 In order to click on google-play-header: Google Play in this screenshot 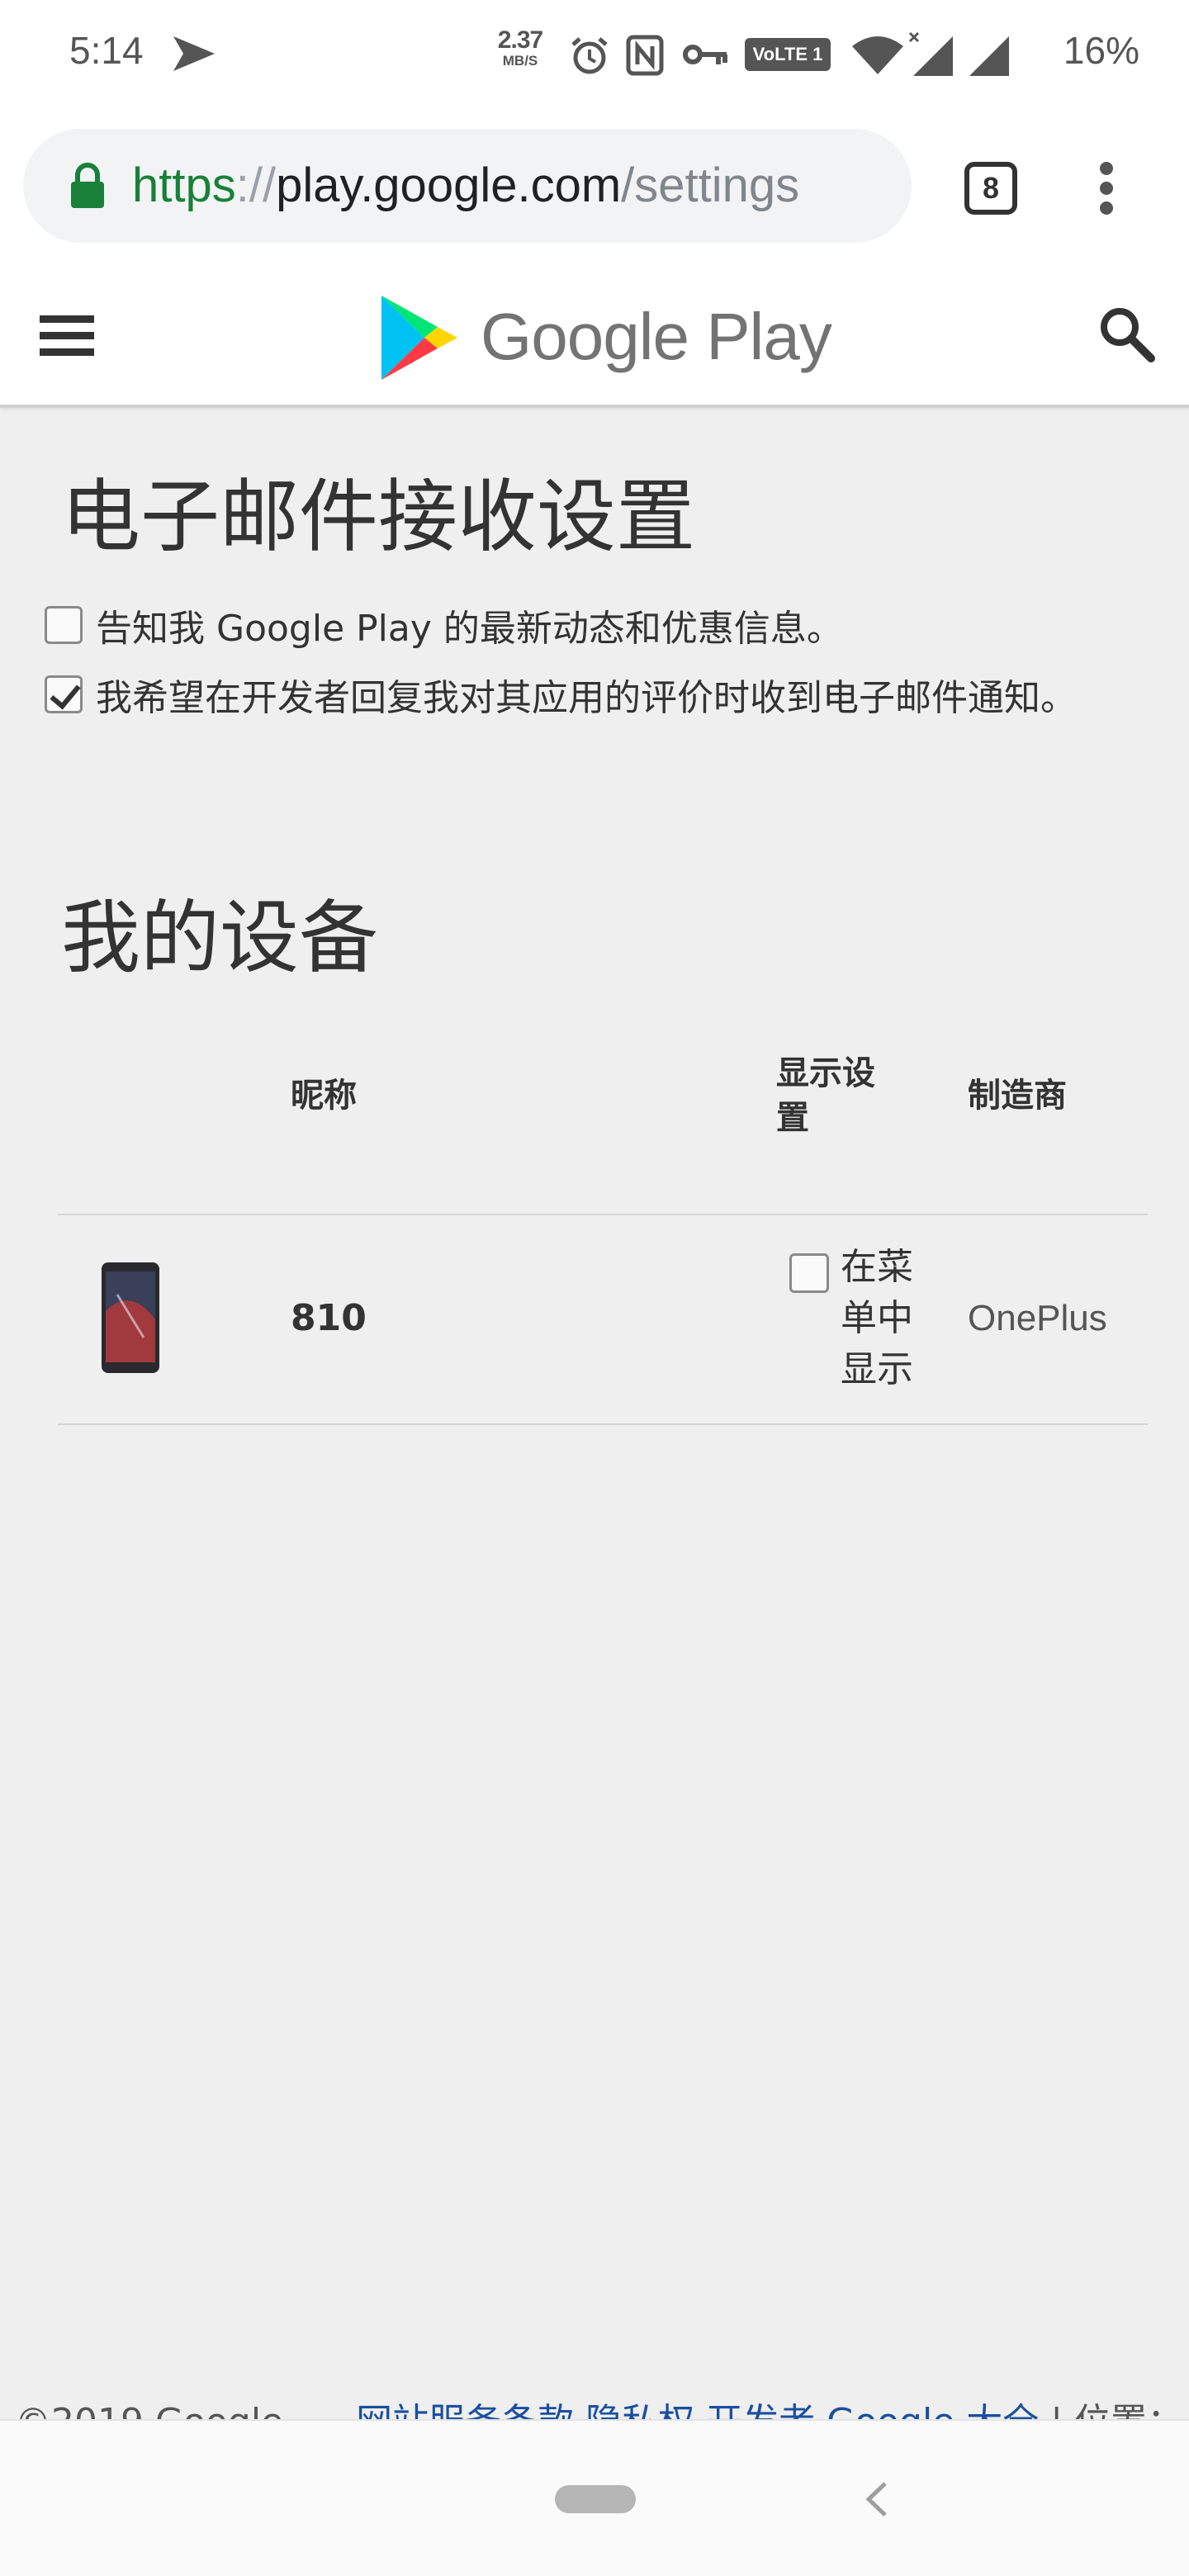, I will do `click(594, 338)`.